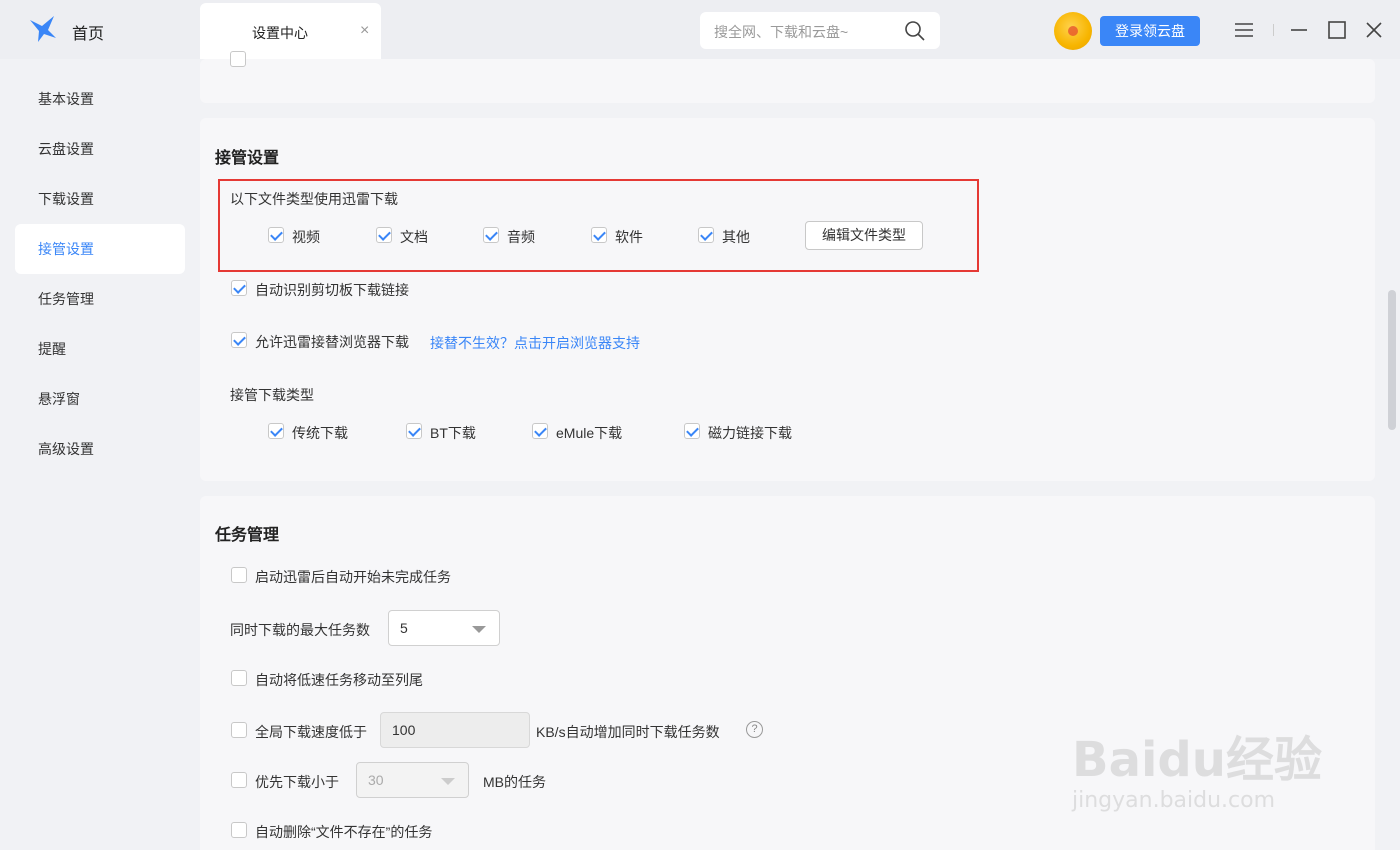 This screenshot has width=1400, height=850. Describe the element at coordinates (276, 431) in the screenshot. I see `traditional-download-checkbox` at that location.